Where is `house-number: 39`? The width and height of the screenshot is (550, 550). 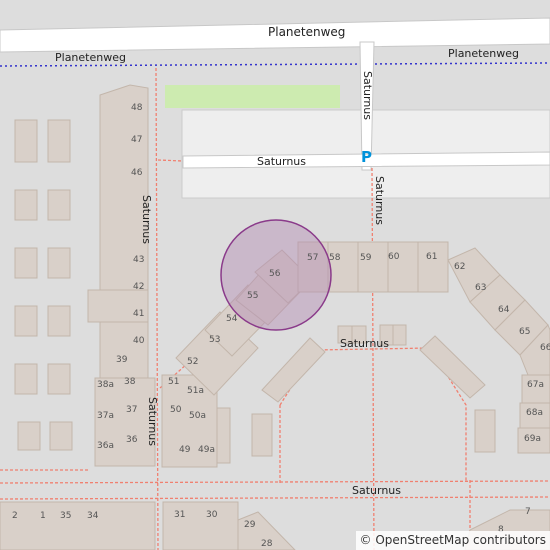
house-number: 39 is located at coordinates (122, 360).